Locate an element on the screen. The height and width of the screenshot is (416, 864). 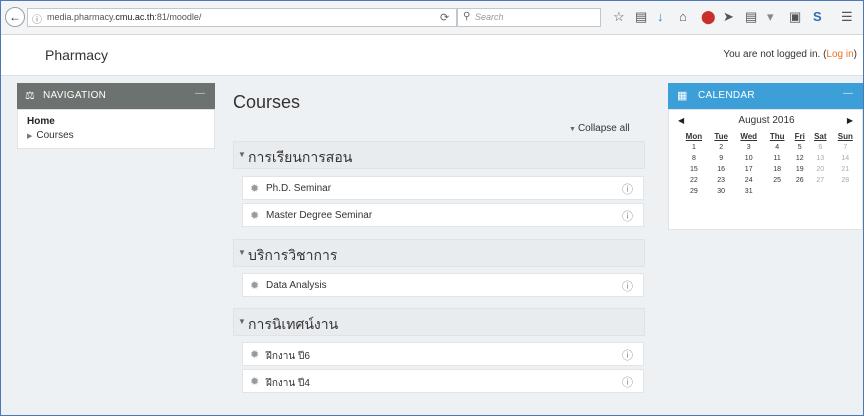
calendar-day: 25 is located at coordinates (777, 180).